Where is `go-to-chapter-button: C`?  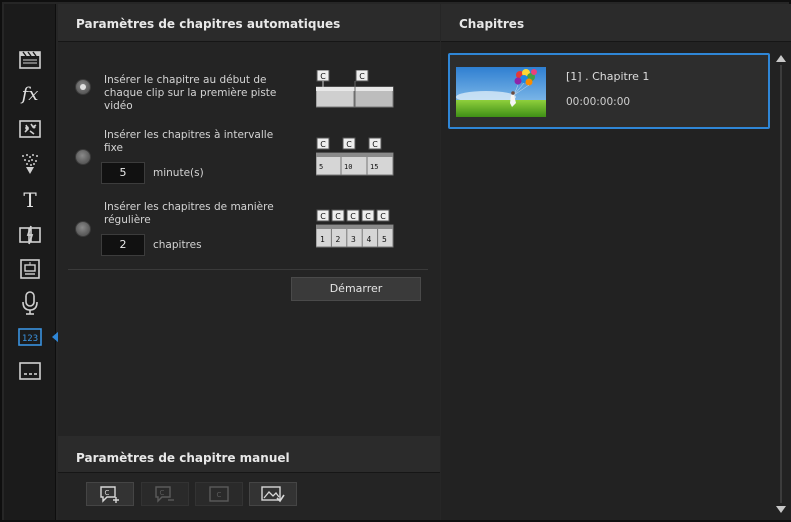 go-to-chapter-button: C is located at coordinates (219, 494).